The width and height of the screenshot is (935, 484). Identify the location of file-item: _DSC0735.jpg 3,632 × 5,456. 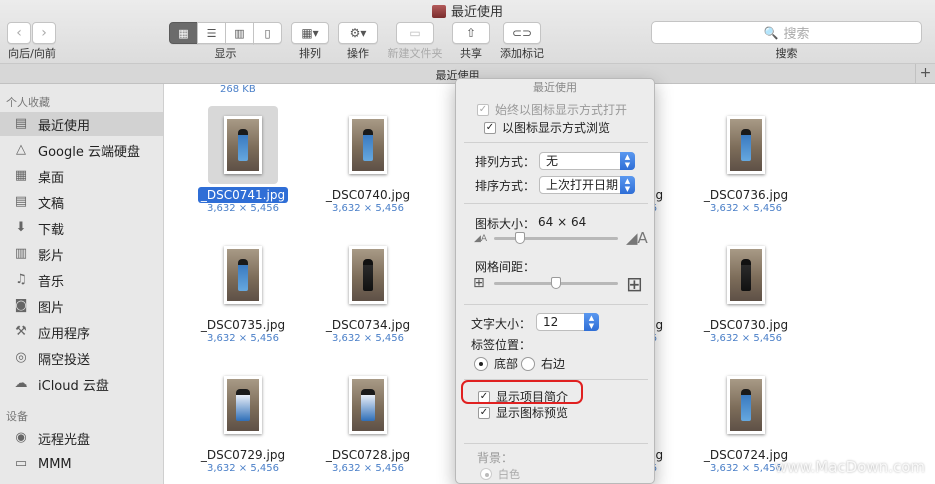
(230, 294).